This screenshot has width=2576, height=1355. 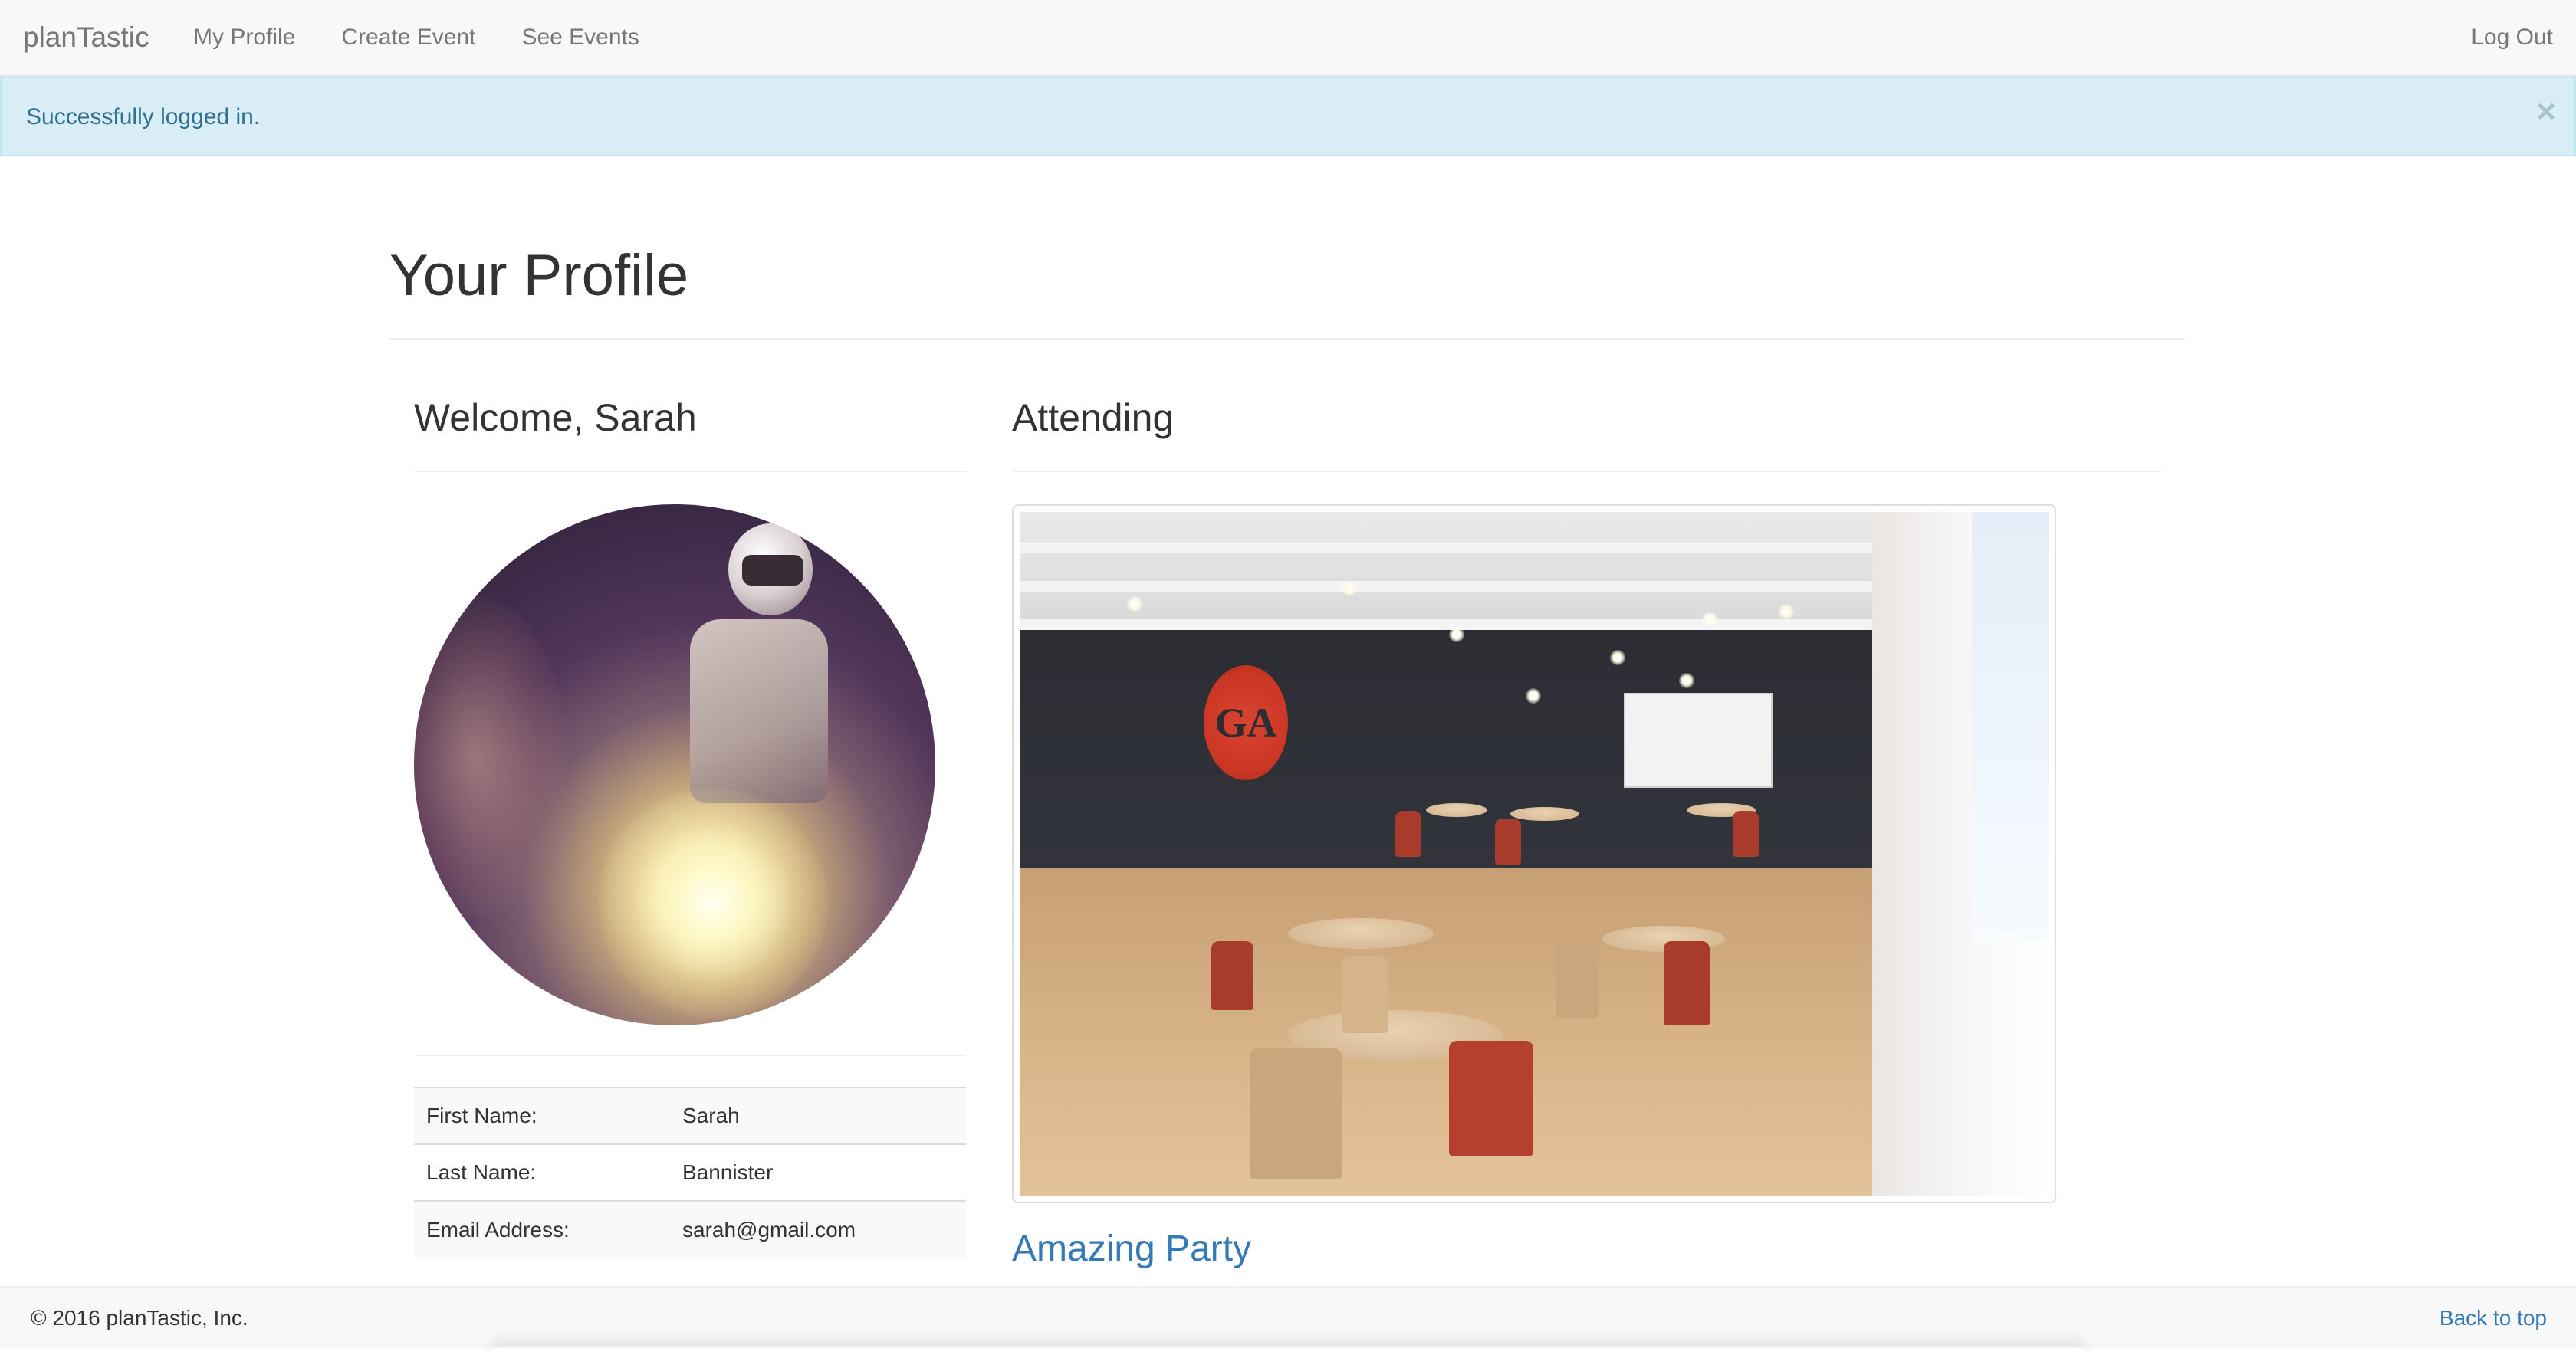 I want to click on last-name-label: Last Name:, so click(x=542, y=1172).